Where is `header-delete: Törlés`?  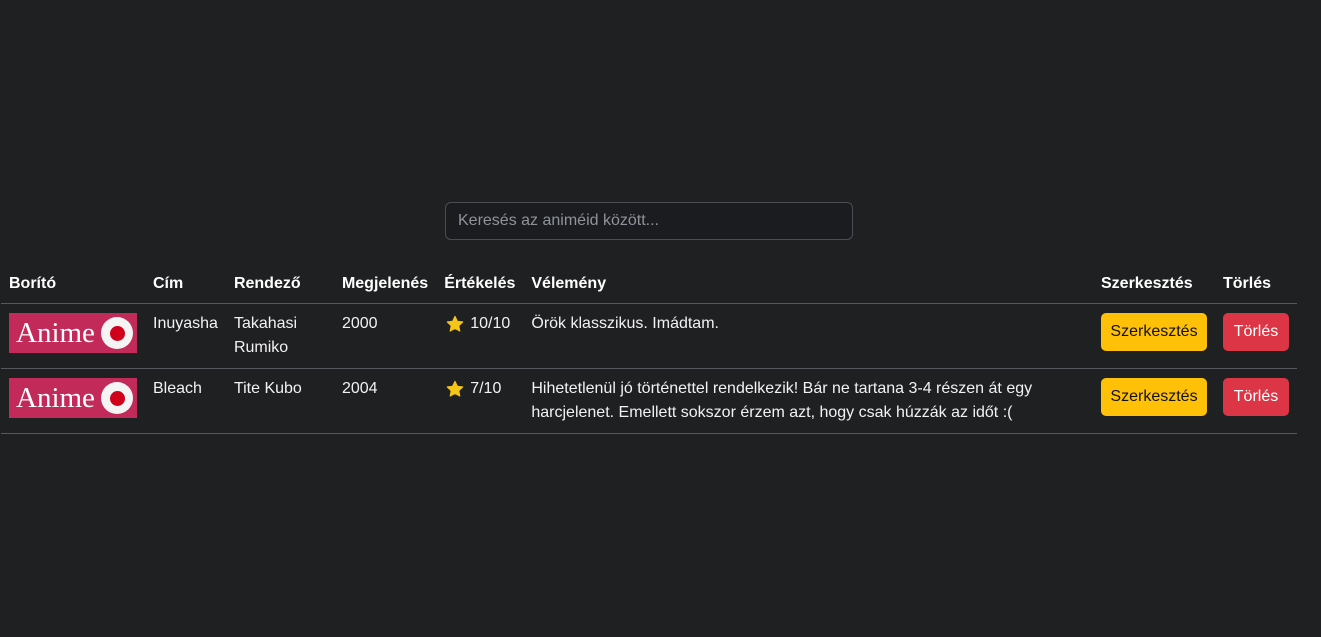
header-delete: Törlés is located at coordinates (1256, 285).